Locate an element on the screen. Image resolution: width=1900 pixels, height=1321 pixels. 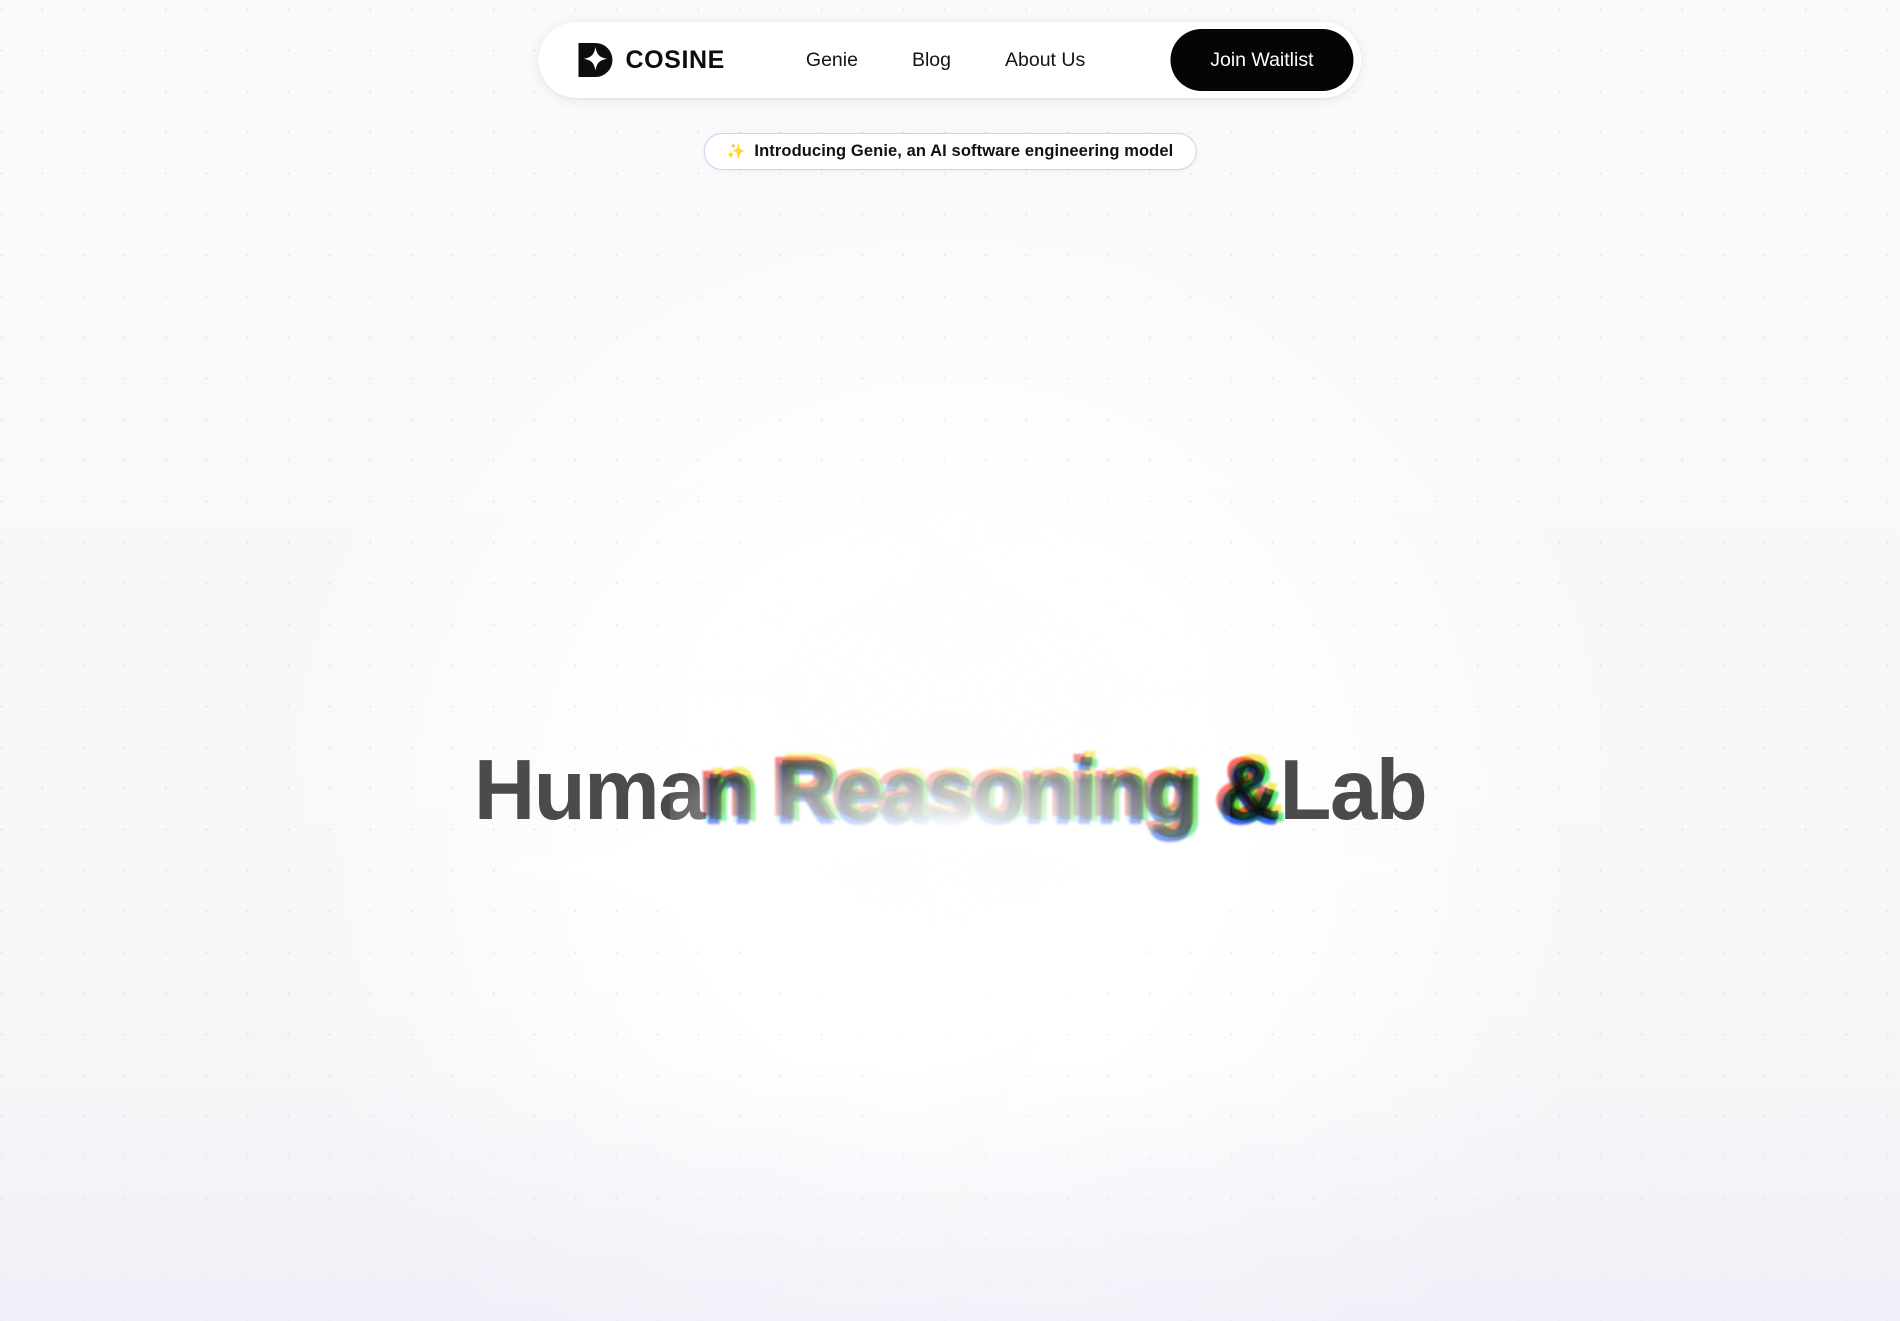
nav-item-blog: Blog is located at coordinates (931, 60).